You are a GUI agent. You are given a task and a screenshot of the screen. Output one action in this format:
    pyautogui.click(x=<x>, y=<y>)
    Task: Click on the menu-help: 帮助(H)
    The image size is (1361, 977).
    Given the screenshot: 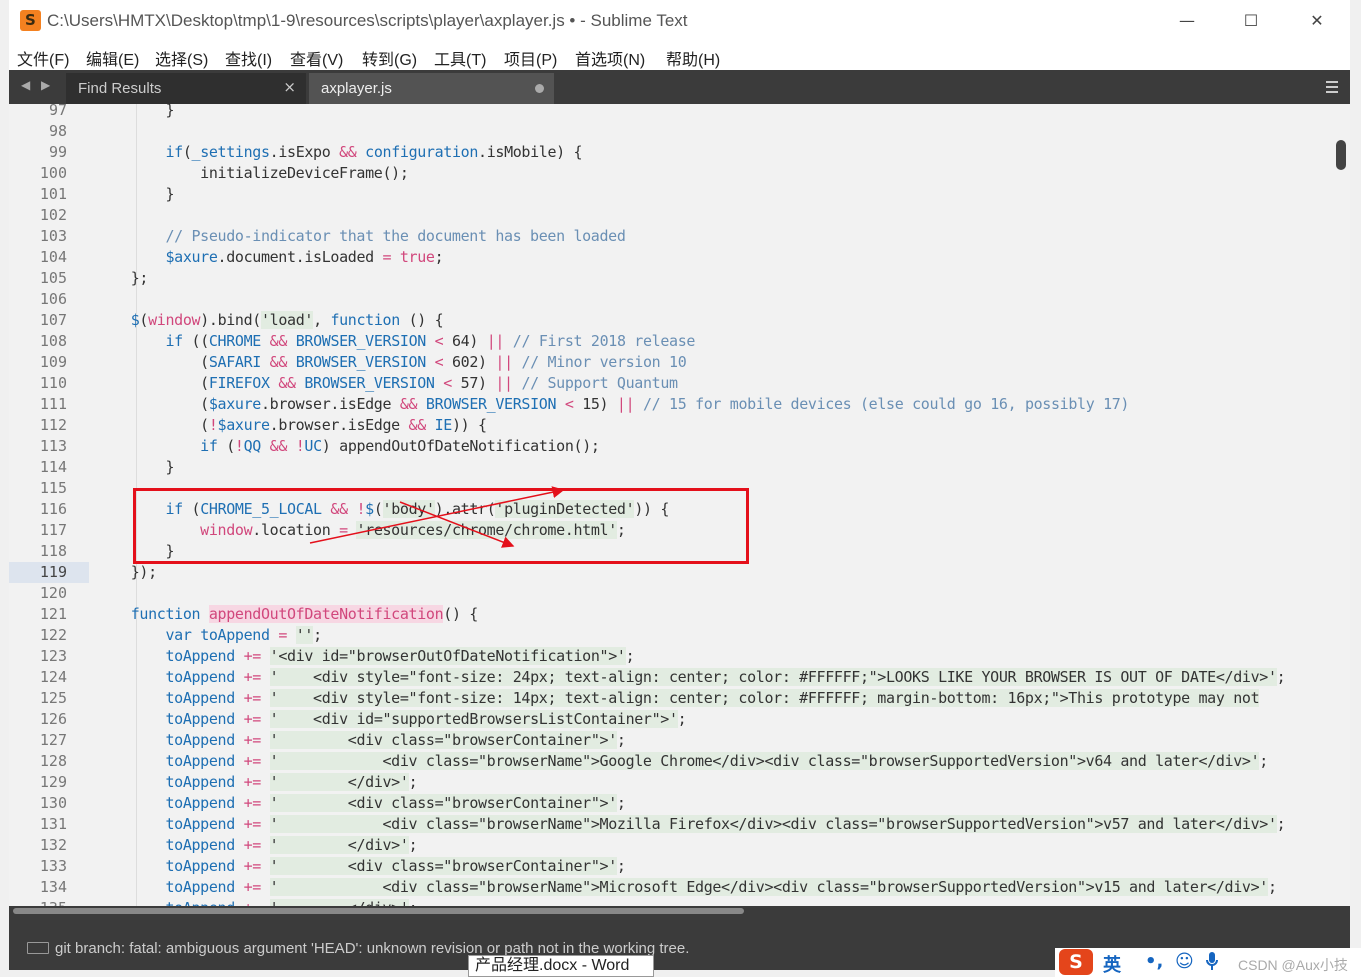 What is the action you would take?
    pyautogui.click(x=693, y=58)
    